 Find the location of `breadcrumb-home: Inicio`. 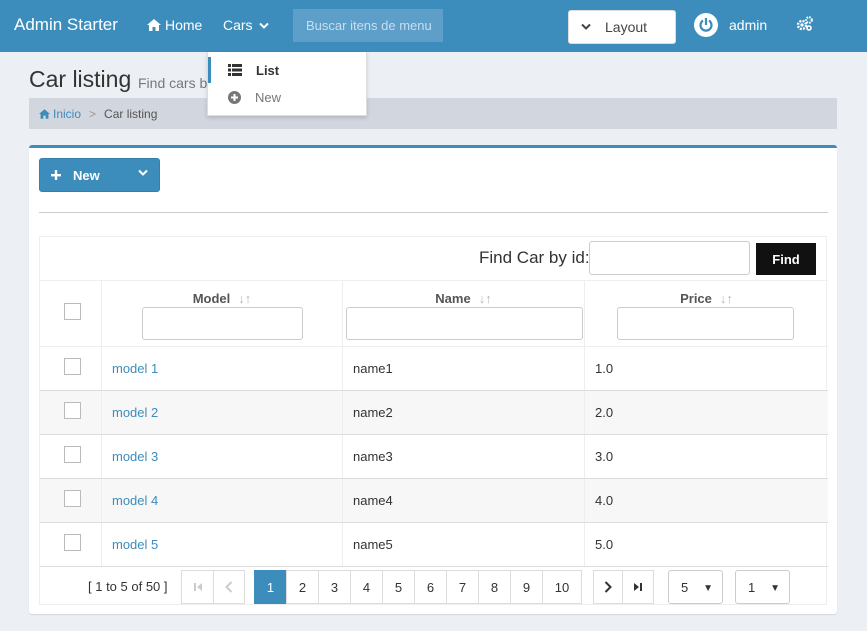

breadcrumb-home: Inicio is located at coordinates (60, 113).